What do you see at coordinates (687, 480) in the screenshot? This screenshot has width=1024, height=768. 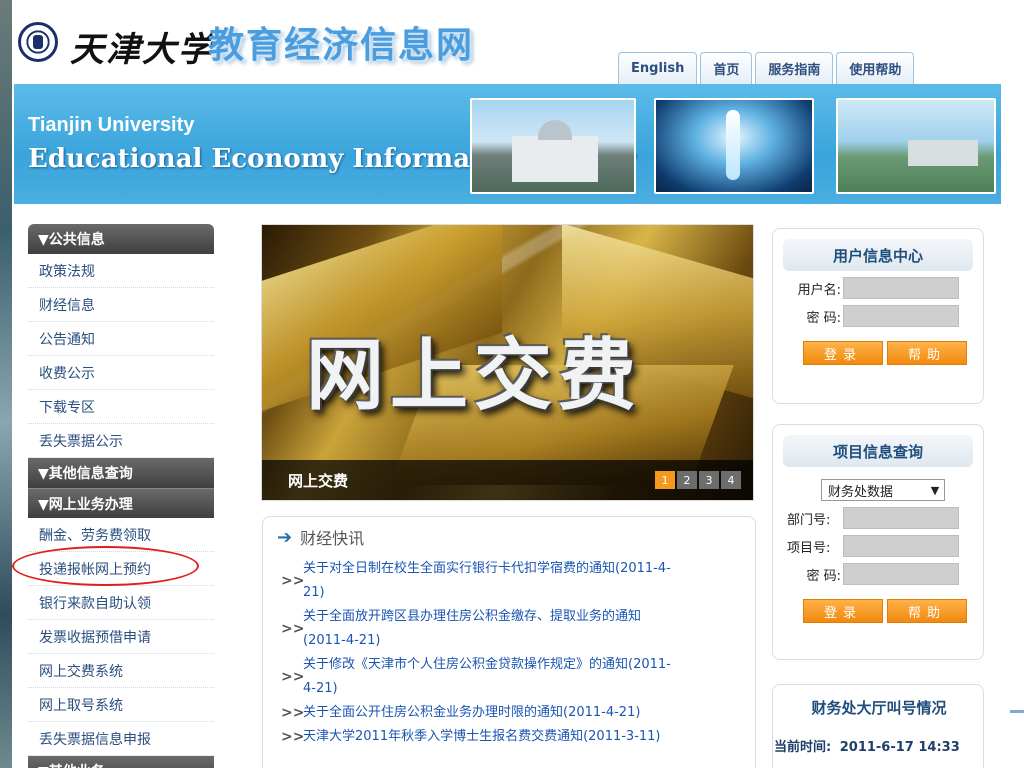 I see `slide-page-2: 2` at bounding box center [687, 480].